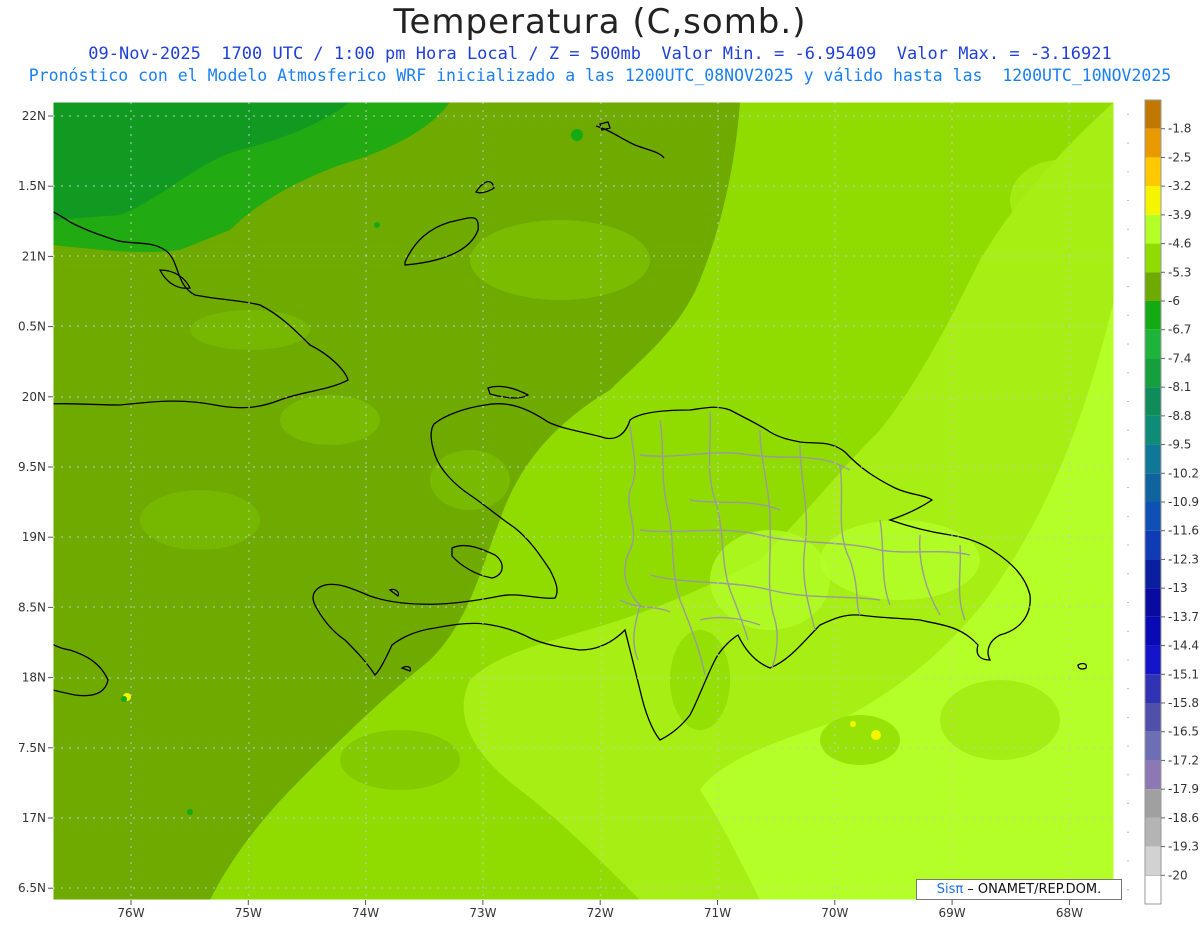 The width and height of the screenshot is (1200, 927). What do you see at coordinates (32, 888) in the screenshot?
I see `lat-label: 6.5N` at bounding box center [32, 888].